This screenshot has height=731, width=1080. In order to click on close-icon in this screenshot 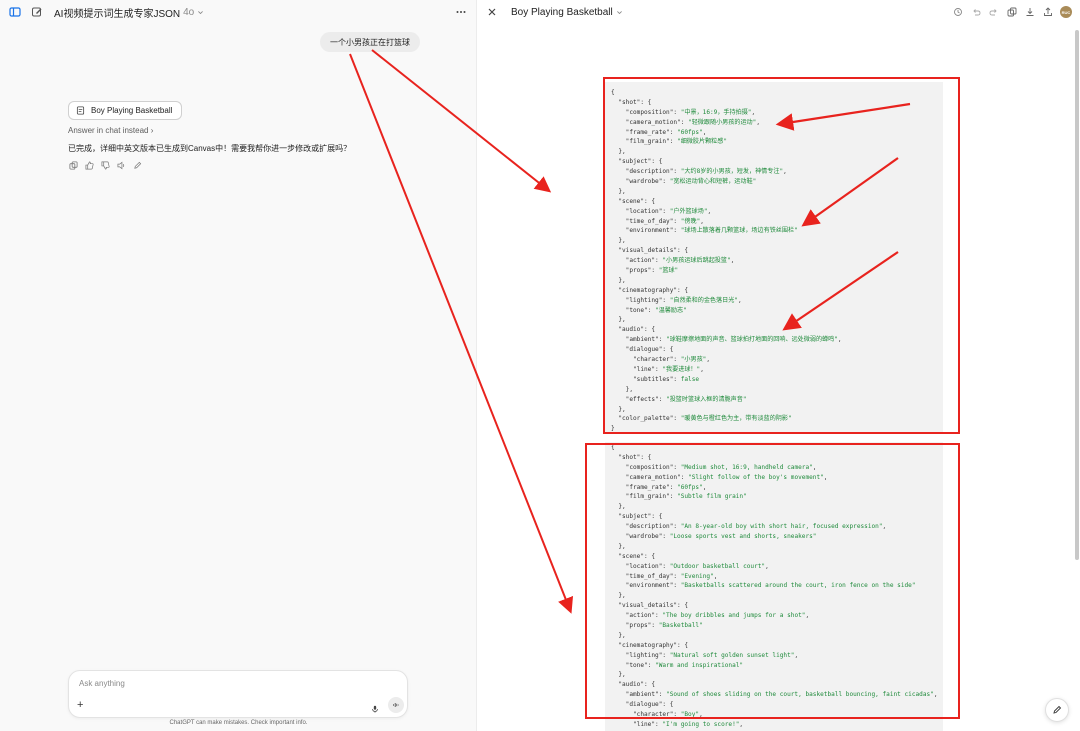, I will do `click(492, 12)`.